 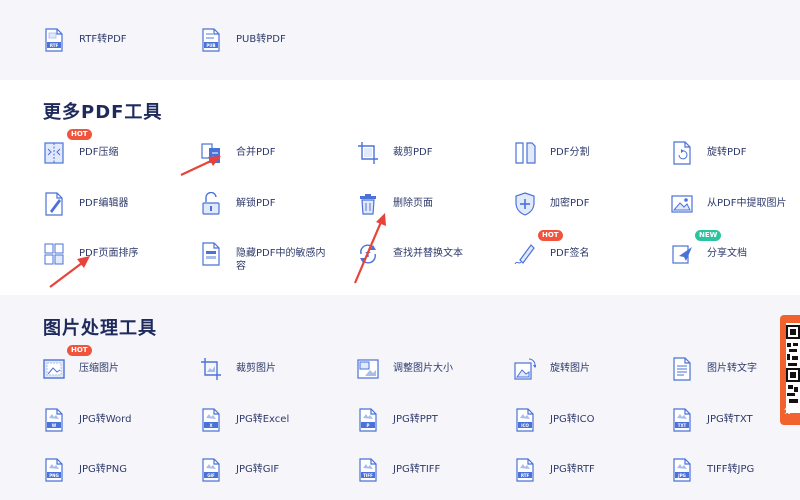 What do you see at coordinates (85, 204) in the screenshot?
I see `tool-edit: PDF编辑器` at bounding box center [85, 204].